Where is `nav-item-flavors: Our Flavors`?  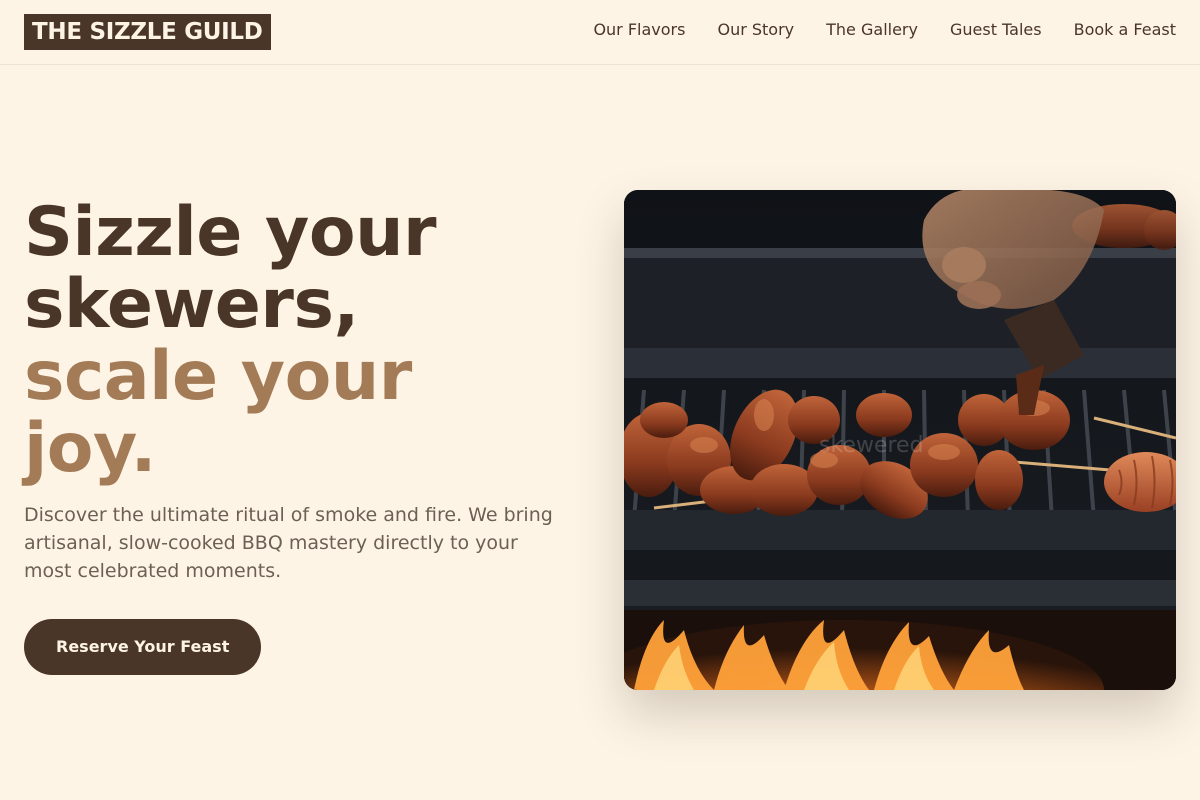
nav-item-flavors: Our Flavors is located at coordinates (639, 30).